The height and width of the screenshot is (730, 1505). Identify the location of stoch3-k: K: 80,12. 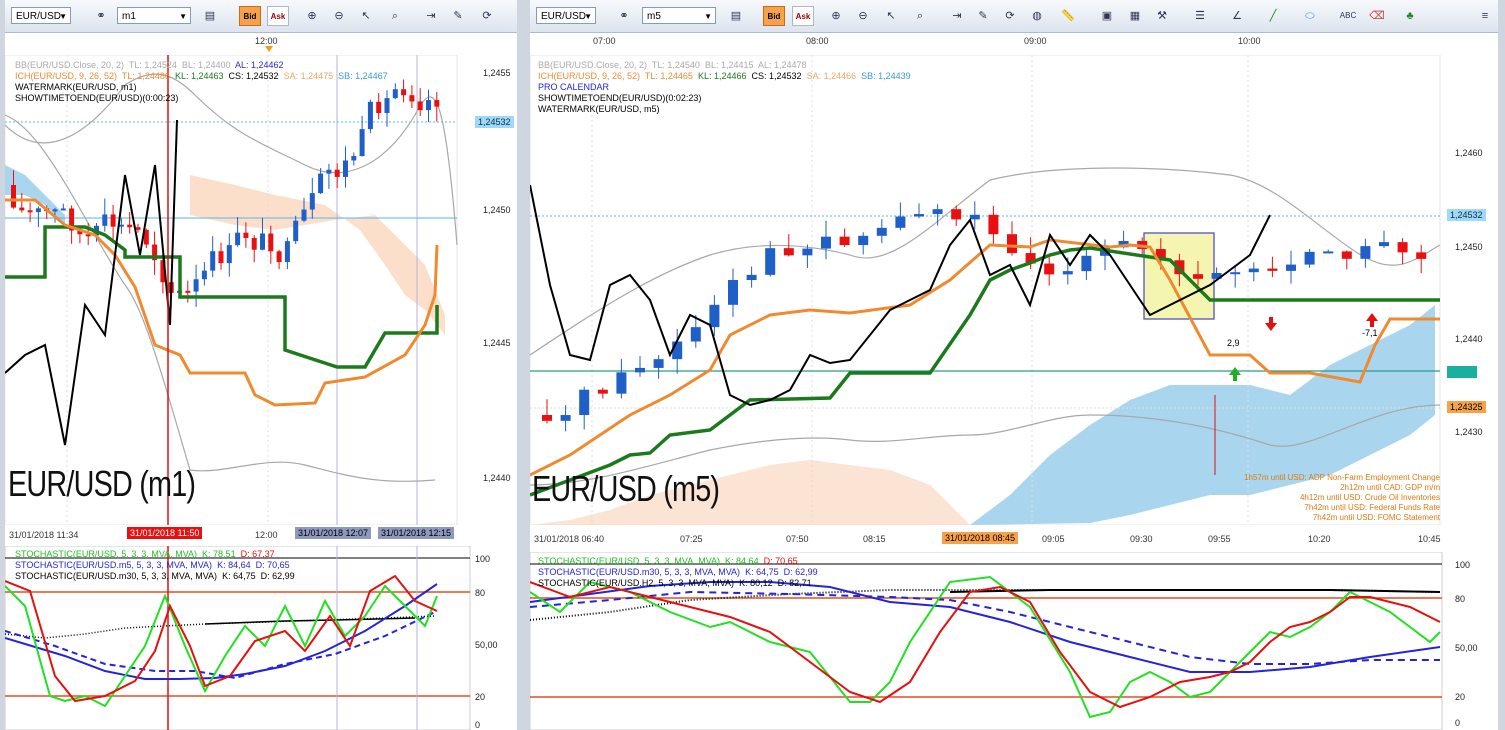
(756, 583).